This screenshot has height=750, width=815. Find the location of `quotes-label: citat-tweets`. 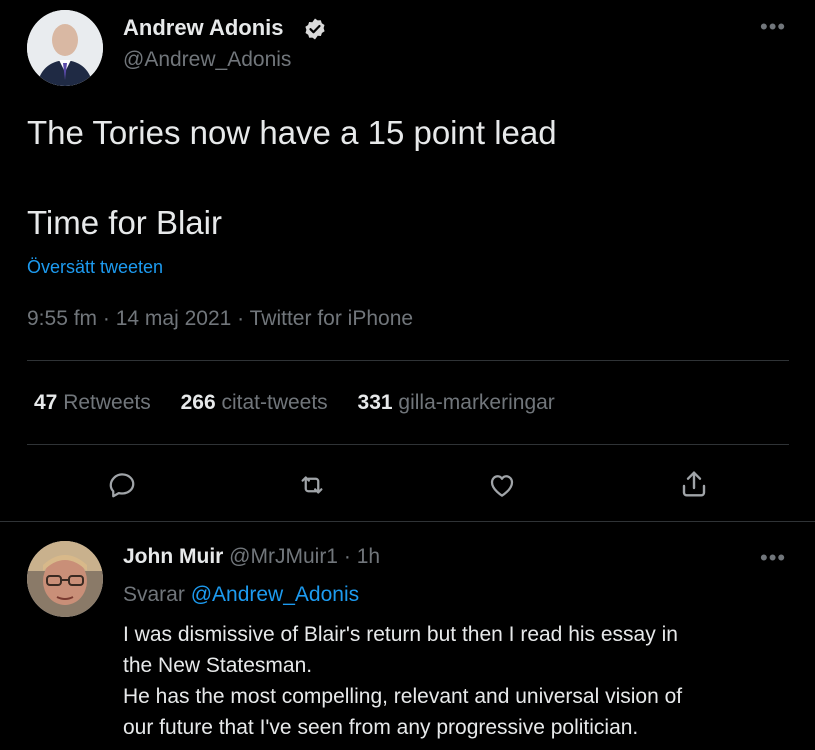

quotes-label: citat-tweets is located at coordinates (274, 402).